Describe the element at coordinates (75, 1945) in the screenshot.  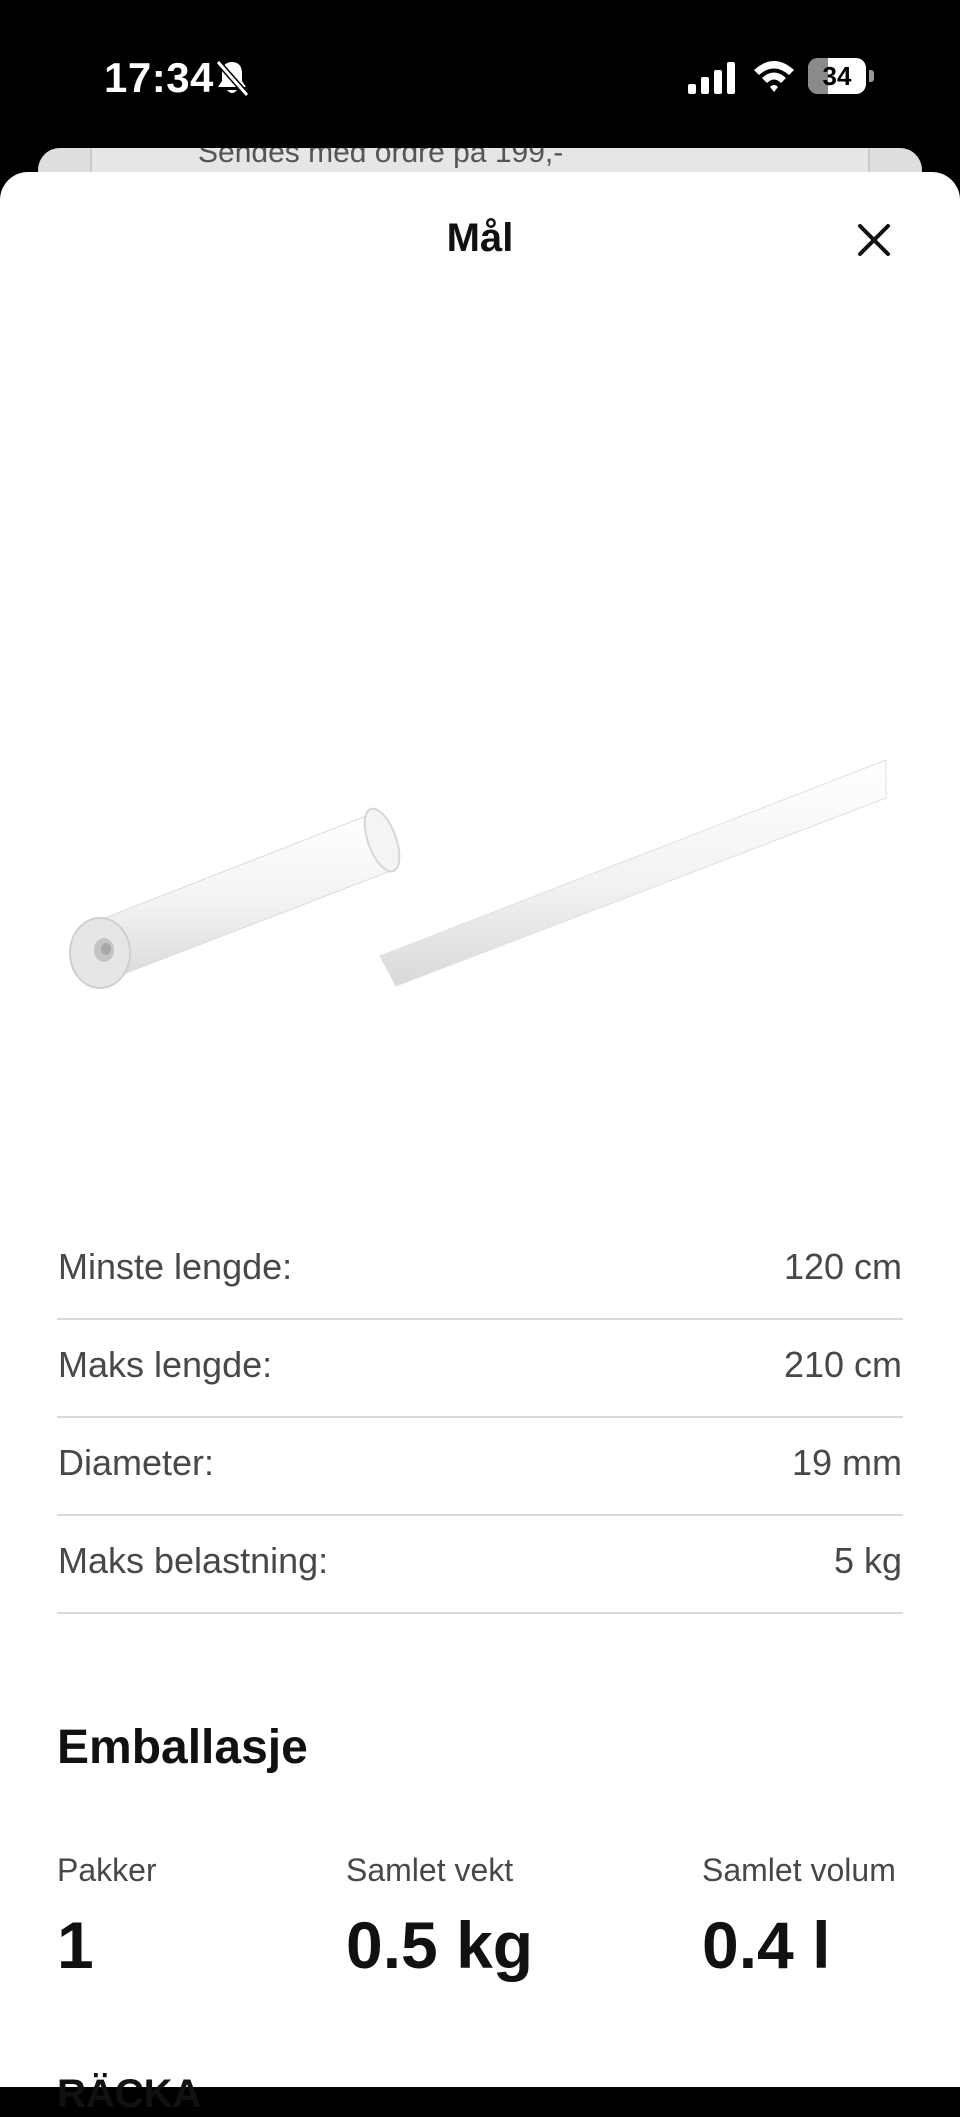
I see `packaging-value: 1` at that location.